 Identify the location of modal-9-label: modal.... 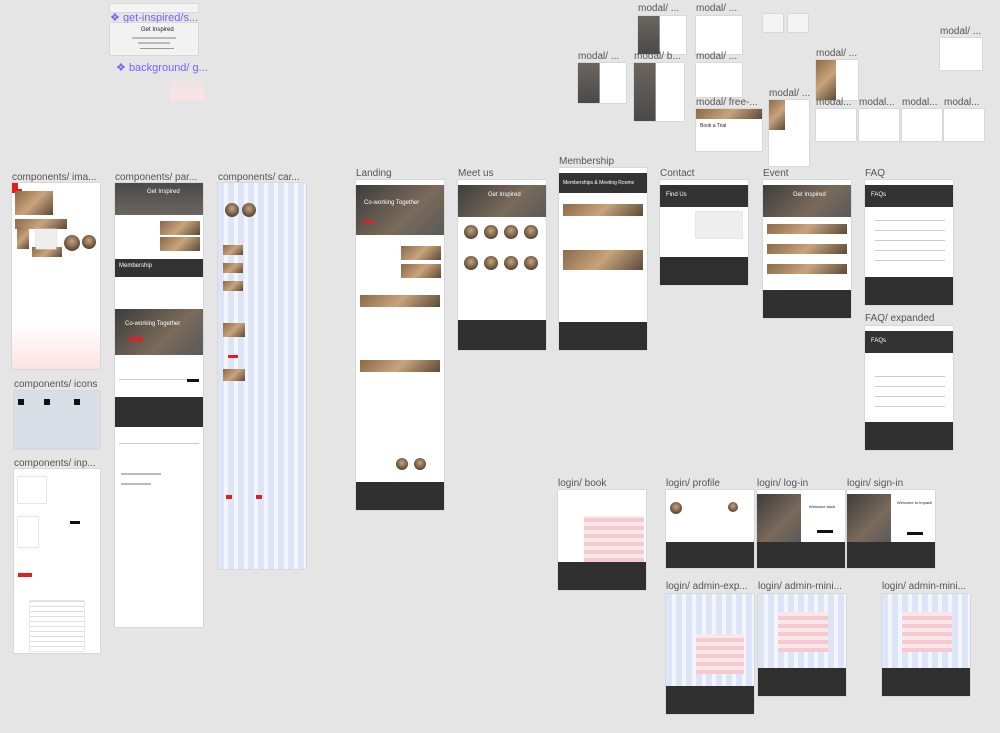
(877, 102).